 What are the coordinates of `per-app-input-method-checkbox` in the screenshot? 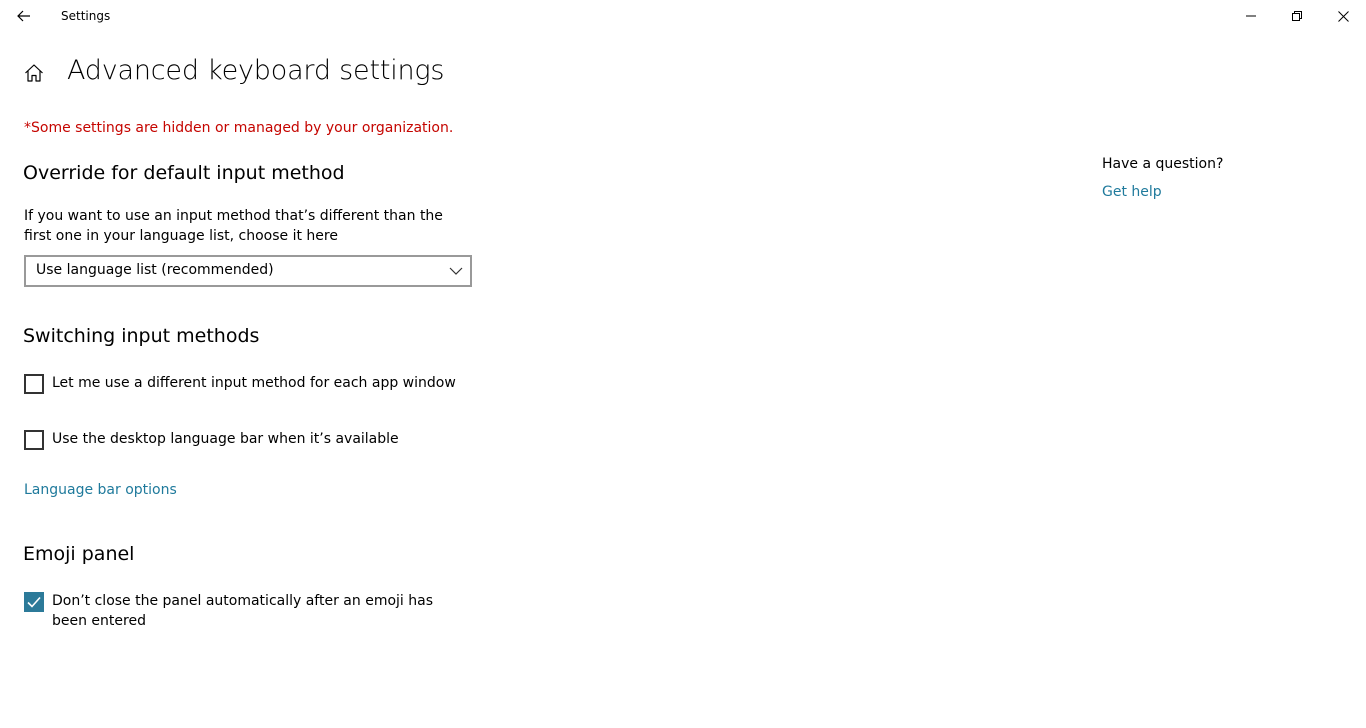 It's located at (34, 384).